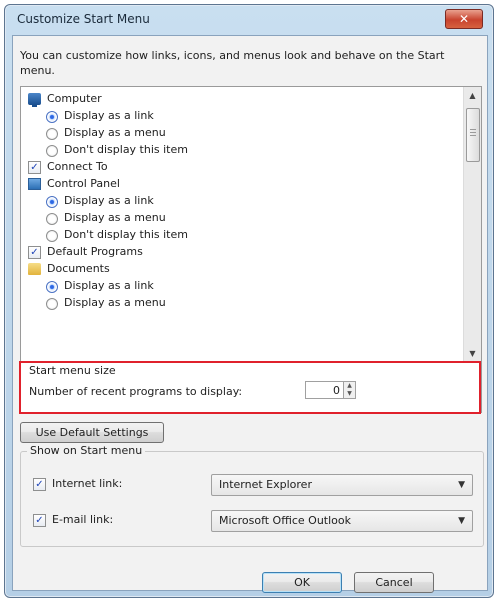 The width and height of the screenshot is (499, 602). What do you see at coordinates (472, 95) in the screenshot?
I see `scroll-up-arrow-icon: ▲` at bounding box center [472, 95].